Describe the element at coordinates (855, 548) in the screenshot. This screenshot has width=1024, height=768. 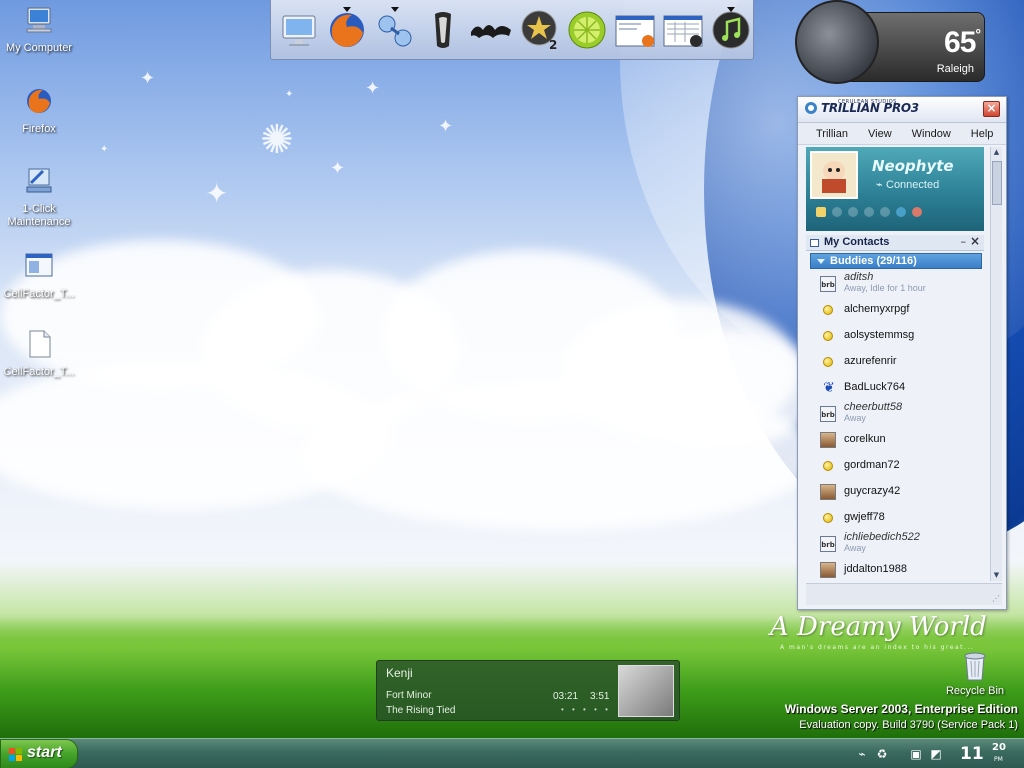
I see `buddy-status: Away` at that location.